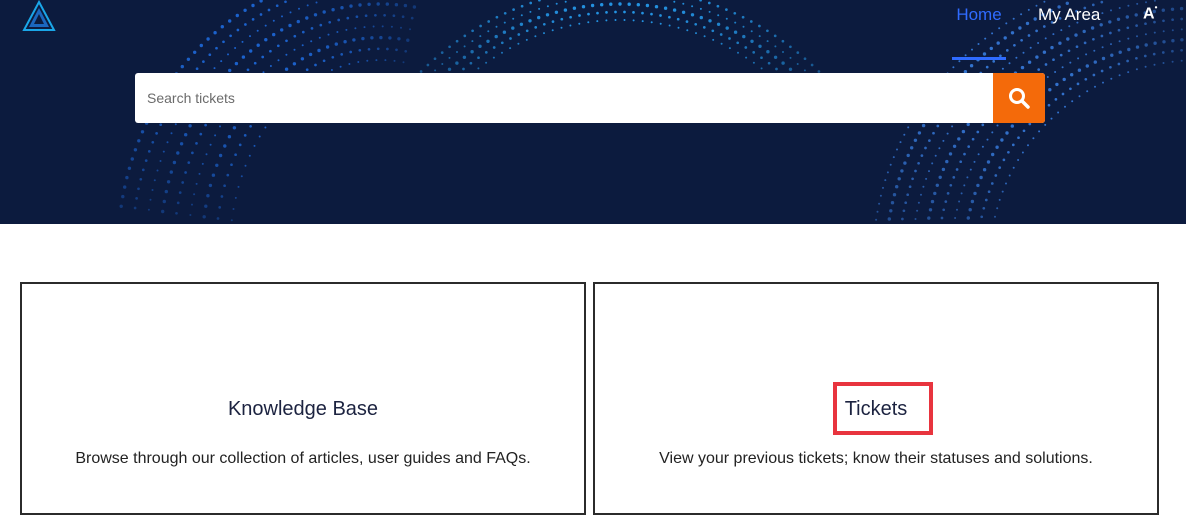  What do you see at coordinates (1069, 30) in the screenshot?
I see `nav-my-area-link: My Area` at bounding box center [1069, 30].